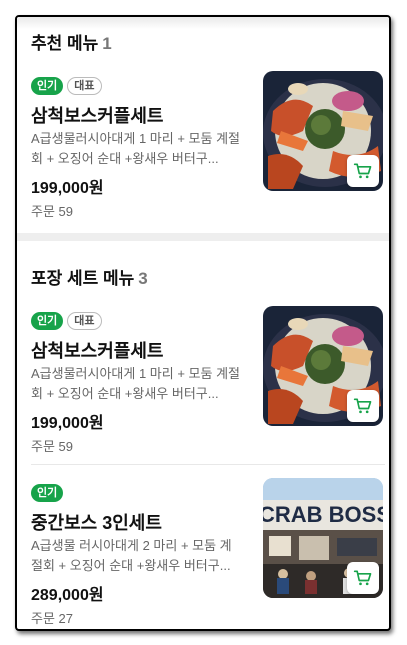  Describe the element at coordinates (65, 43) in the screenshot. I see `section-title-text: 추천 메뉴` at that location.